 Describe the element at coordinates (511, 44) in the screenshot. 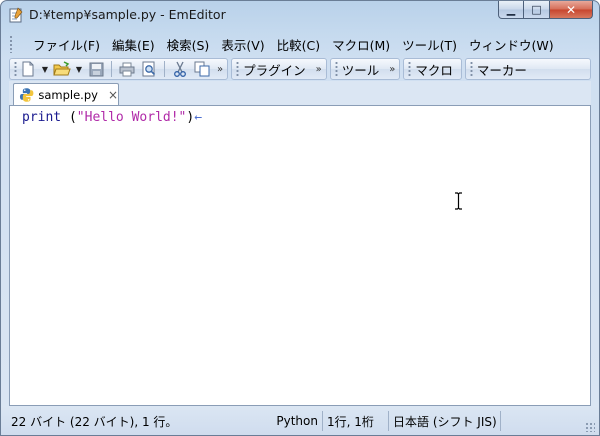

I see `menu-window: ウィンドウ(W)` at that location.